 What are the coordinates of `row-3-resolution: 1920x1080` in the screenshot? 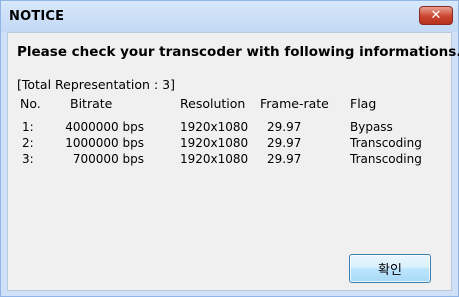 It's located at (214, 159).